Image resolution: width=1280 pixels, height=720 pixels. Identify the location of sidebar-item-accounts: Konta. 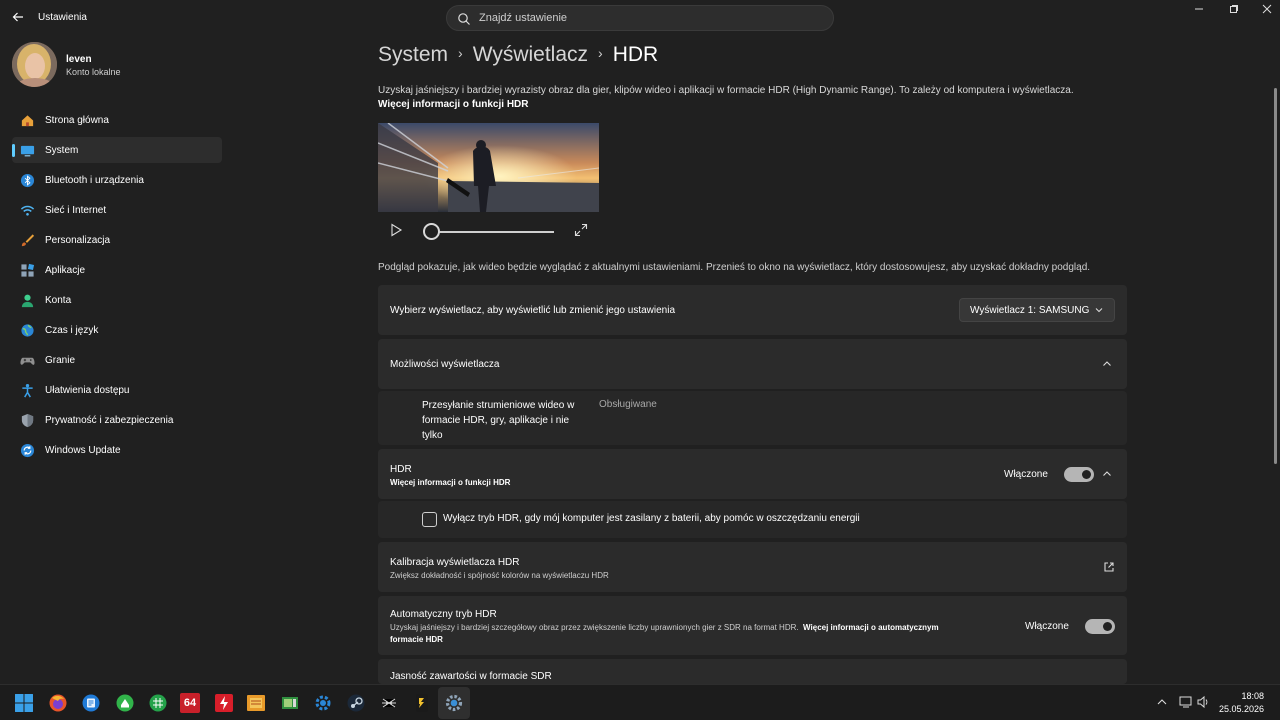
(117, 300).